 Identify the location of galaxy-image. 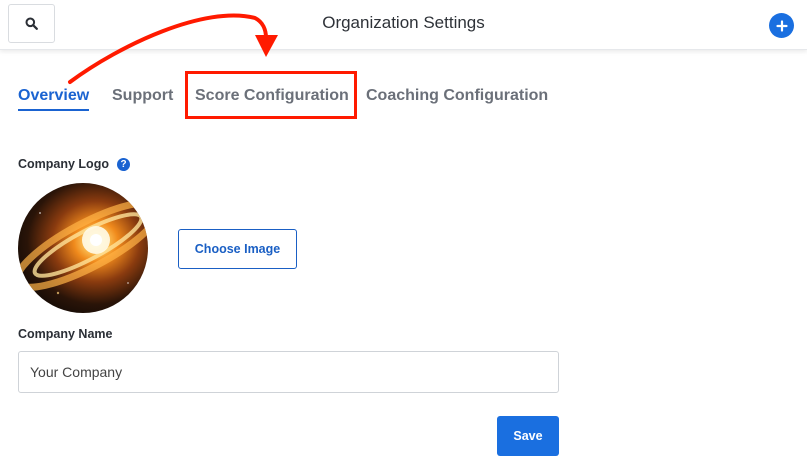
(83, 247).